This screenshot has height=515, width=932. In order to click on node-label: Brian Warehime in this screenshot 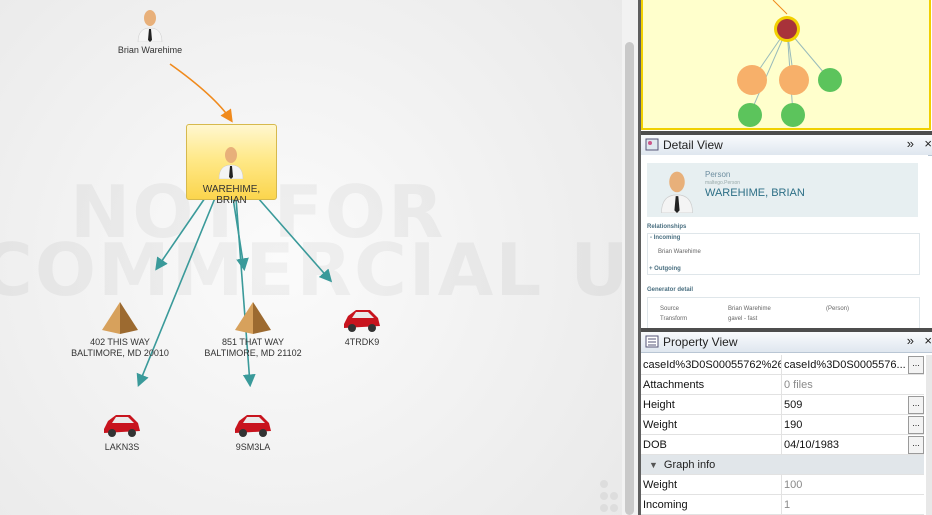, I will do `click(150, 50)`.